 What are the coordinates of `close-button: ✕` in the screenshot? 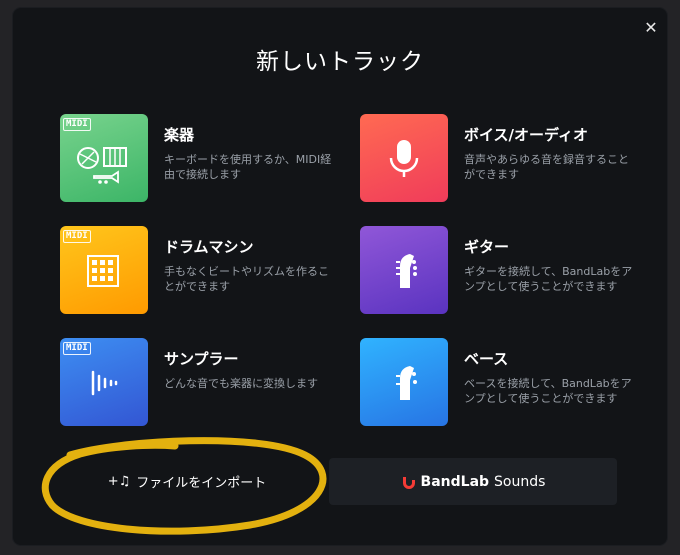 It's located at (651, 28).